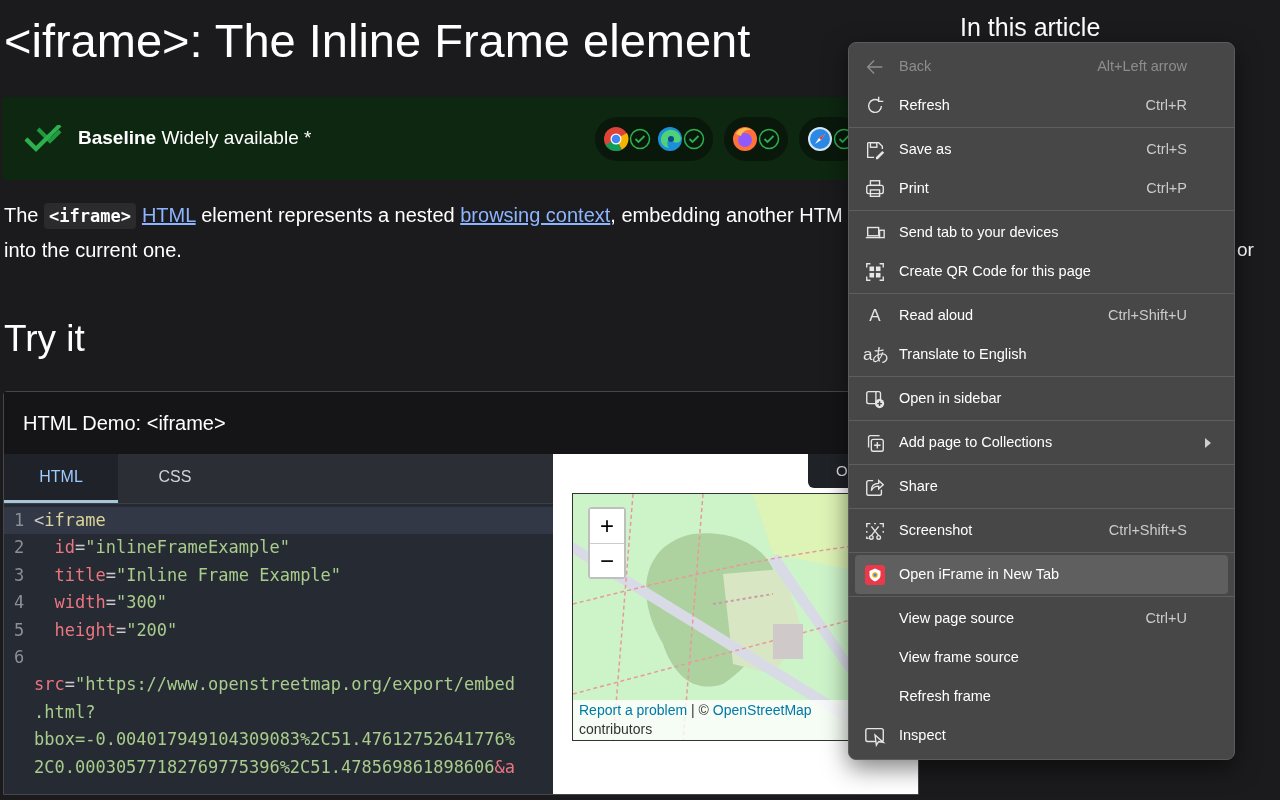  I want to click on menu-item: Save as Ctrl+S, so click(1039, 149).